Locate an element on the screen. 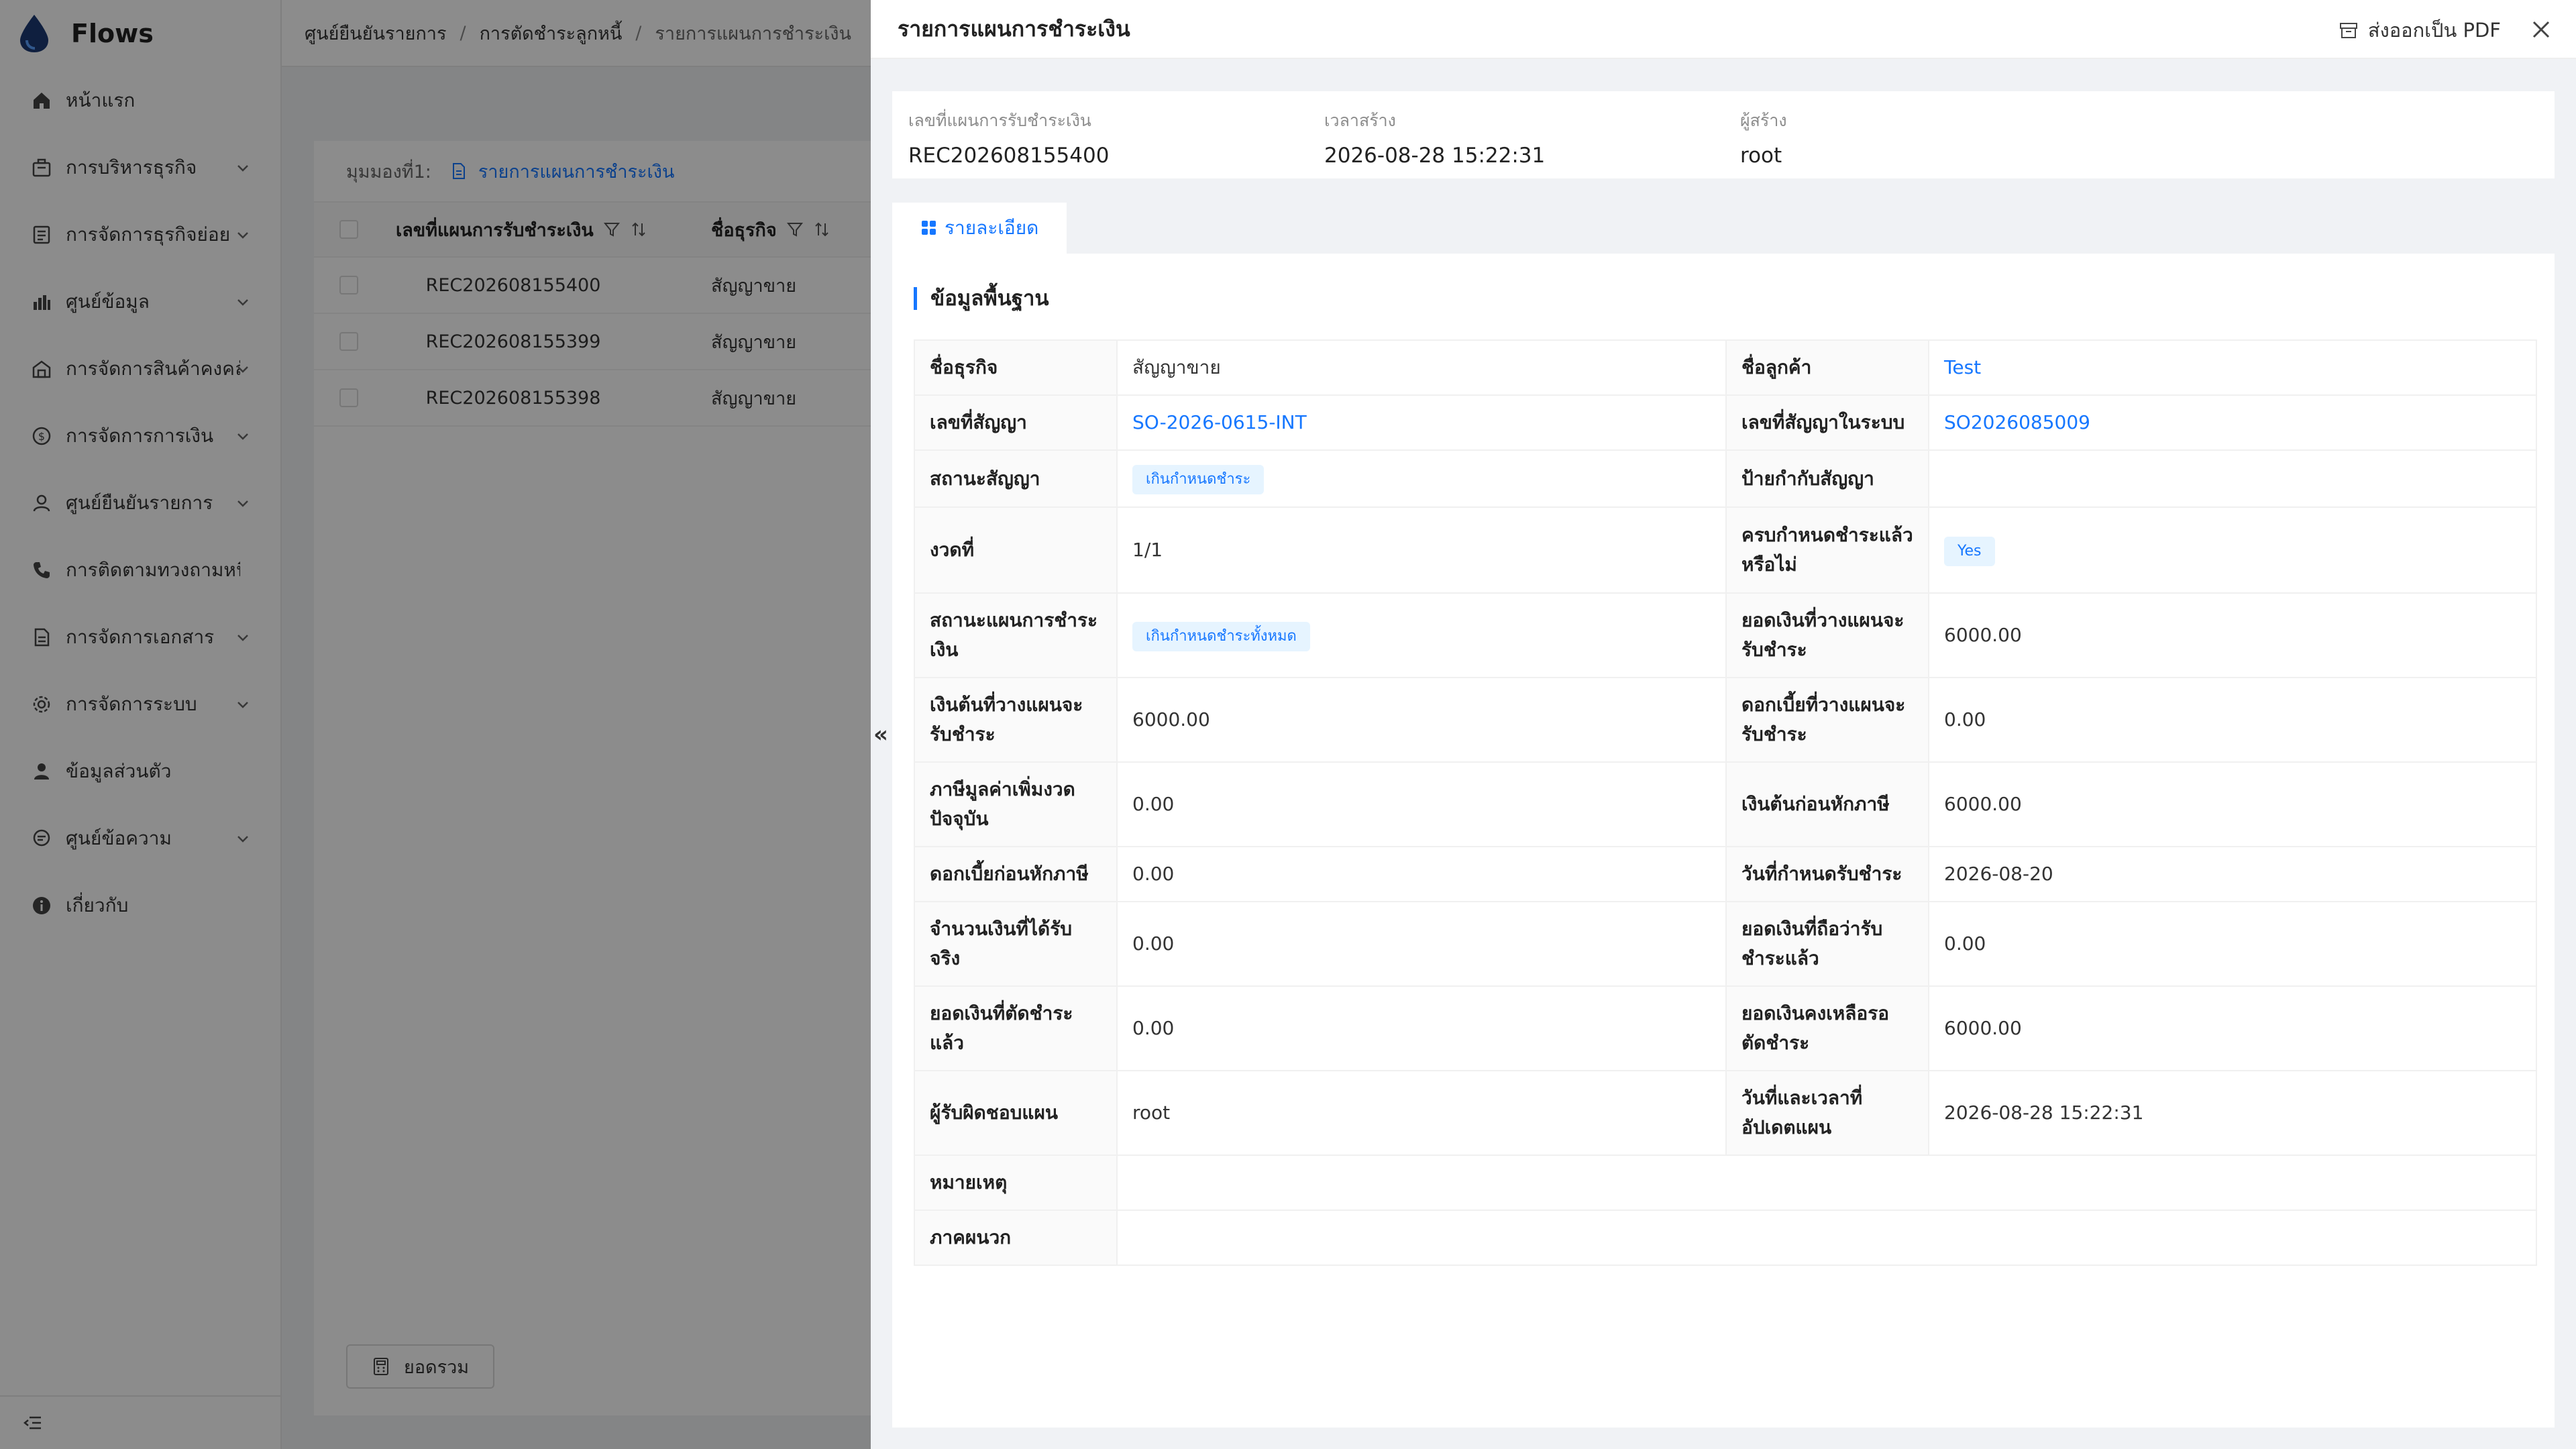  field-label: เลขที่สัญญาในระบบ is located at coordinates (1827, 422).